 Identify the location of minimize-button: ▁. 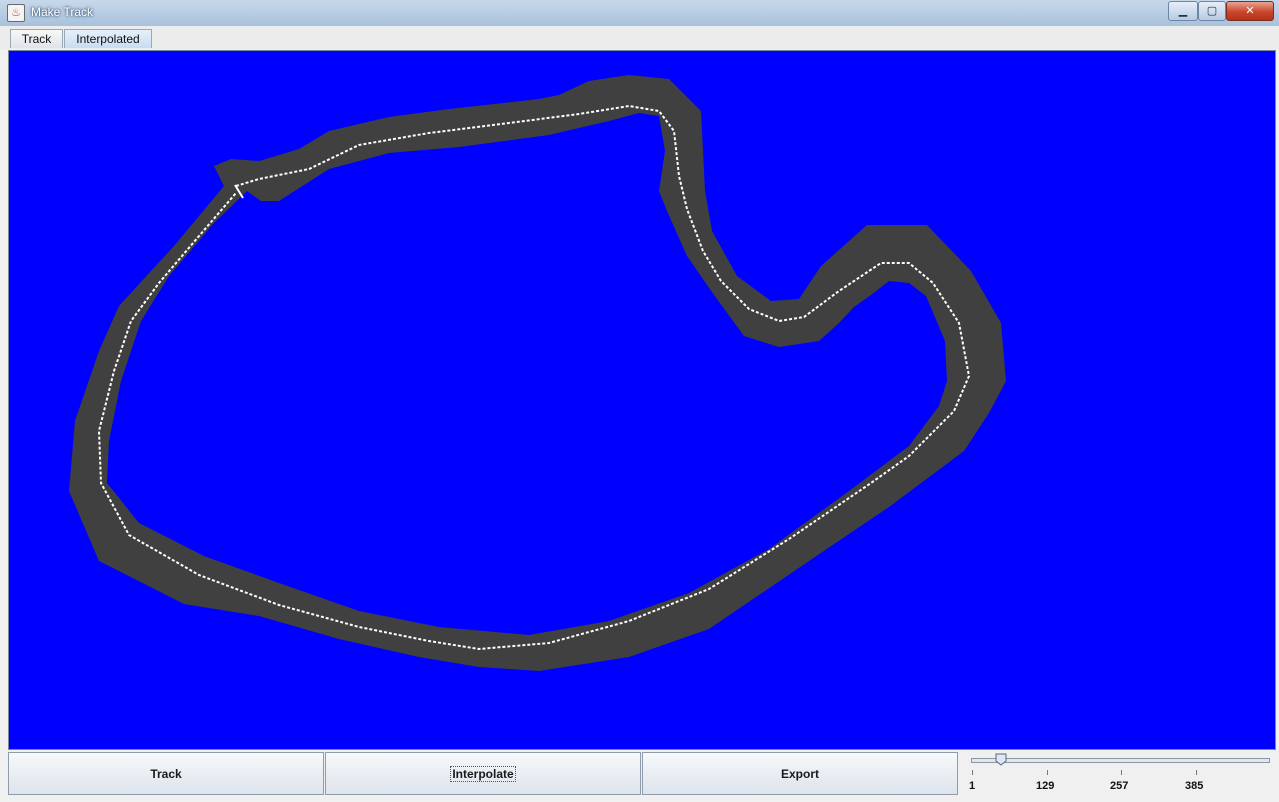
(1183, 11).